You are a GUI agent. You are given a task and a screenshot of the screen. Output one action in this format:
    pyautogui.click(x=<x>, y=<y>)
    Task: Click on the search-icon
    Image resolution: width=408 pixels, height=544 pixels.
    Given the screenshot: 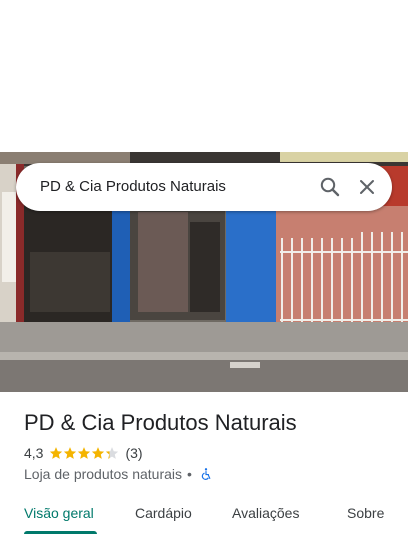 What is the action you would take?
    pyautogui.click(x=330, y=187)
    